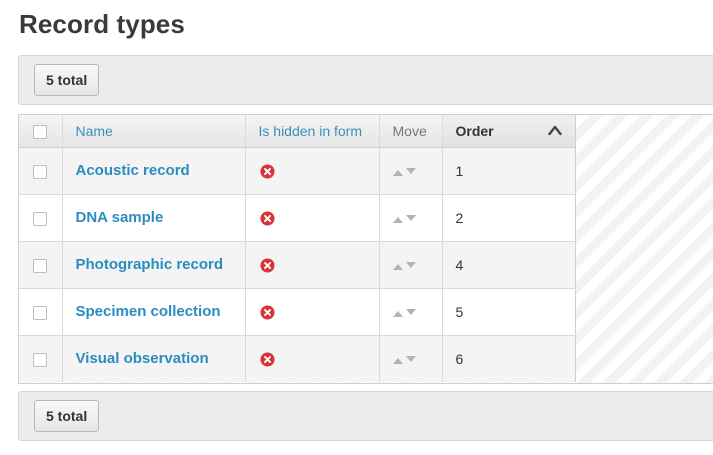 The height and width of the screenshot is (455, 713). I want to click on order-value: 1, so click(459, 170).